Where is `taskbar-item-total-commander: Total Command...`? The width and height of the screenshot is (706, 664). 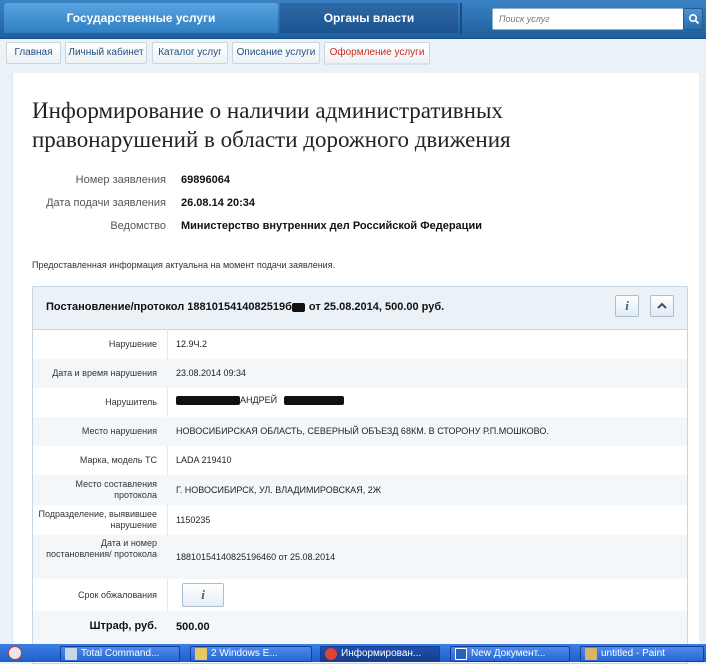 taskbar-item-total-commander: Total Command... is located at coordinates (120, 654).